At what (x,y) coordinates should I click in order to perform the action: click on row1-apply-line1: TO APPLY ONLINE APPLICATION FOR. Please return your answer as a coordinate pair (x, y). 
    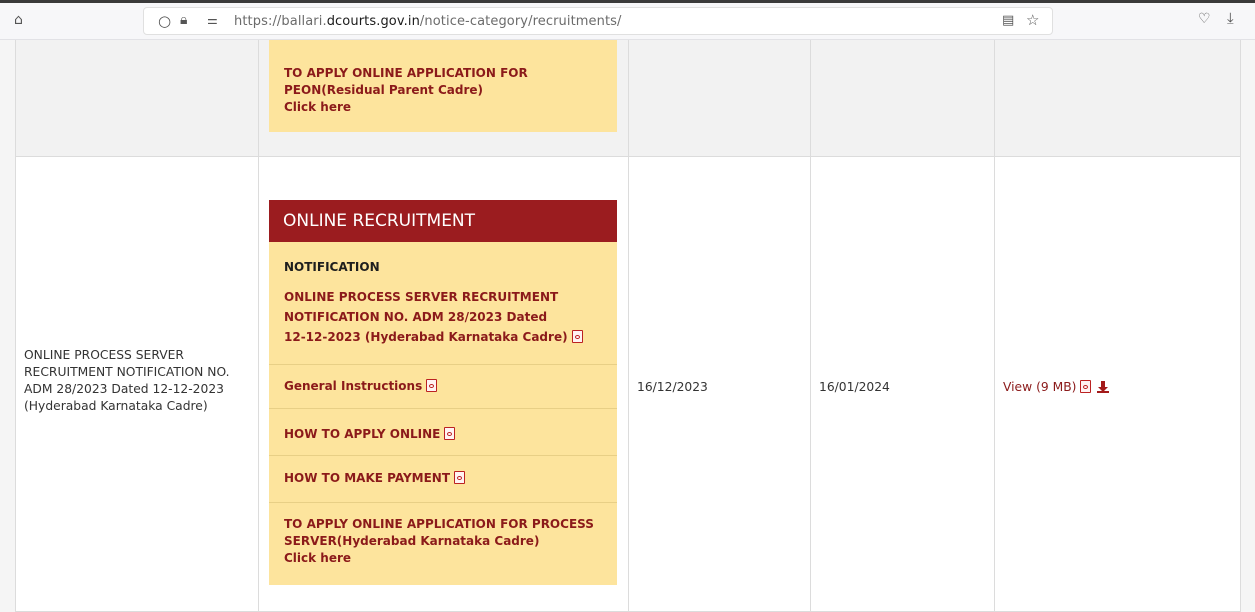
    Looking at the image, I should click on (406, 73).